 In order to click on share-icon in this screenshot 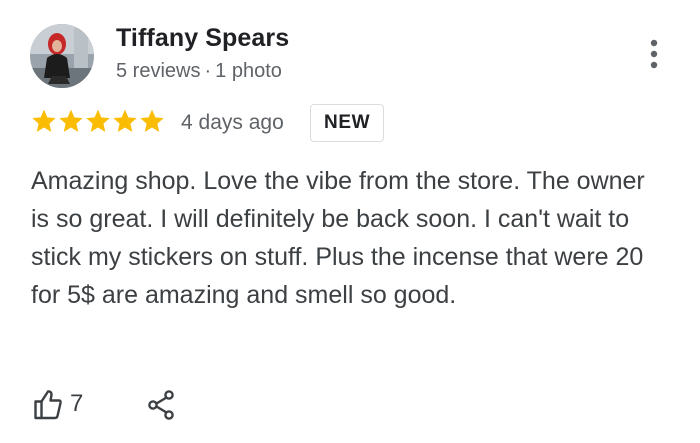, I will do `click(161, 405)`.